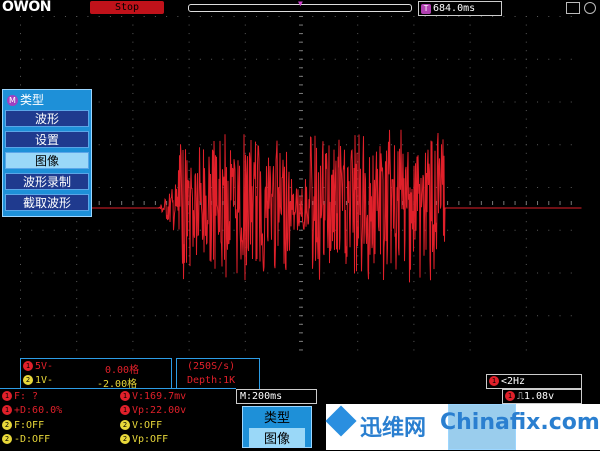 The height and width of the screenshot is (451, 600). I want to click on type-button-line2: 图像, so click(277, 437).